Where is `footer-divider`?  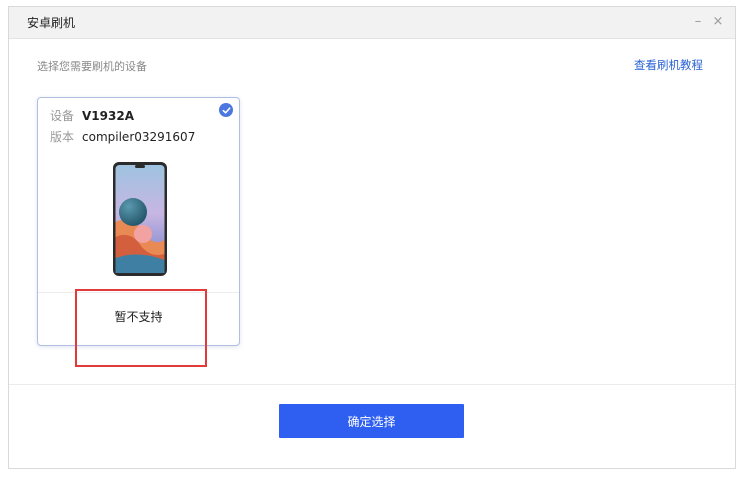 footer-divider is located at coordinates (372, 384).